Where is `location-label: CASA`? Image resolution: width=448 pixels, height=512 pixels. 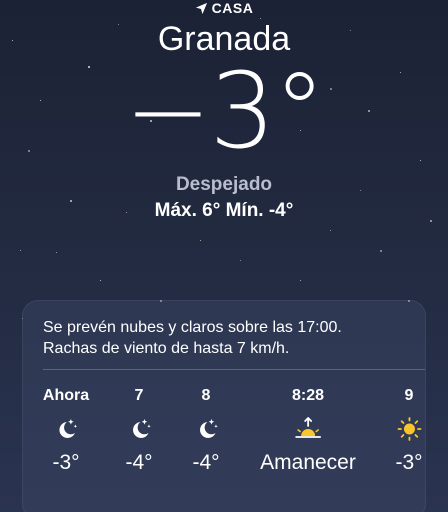
location-label: CASA is located at coordinates (232, 8).